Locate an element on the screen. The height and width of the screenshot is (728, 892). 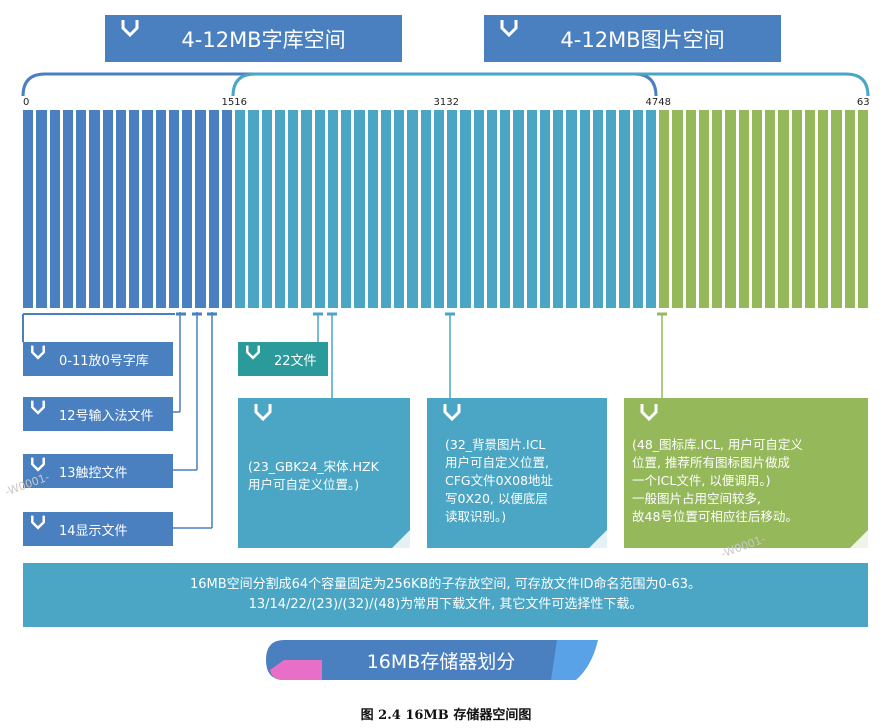
box-file32-line: (32_背景图片.ICL is located at coordinates (495, 444).